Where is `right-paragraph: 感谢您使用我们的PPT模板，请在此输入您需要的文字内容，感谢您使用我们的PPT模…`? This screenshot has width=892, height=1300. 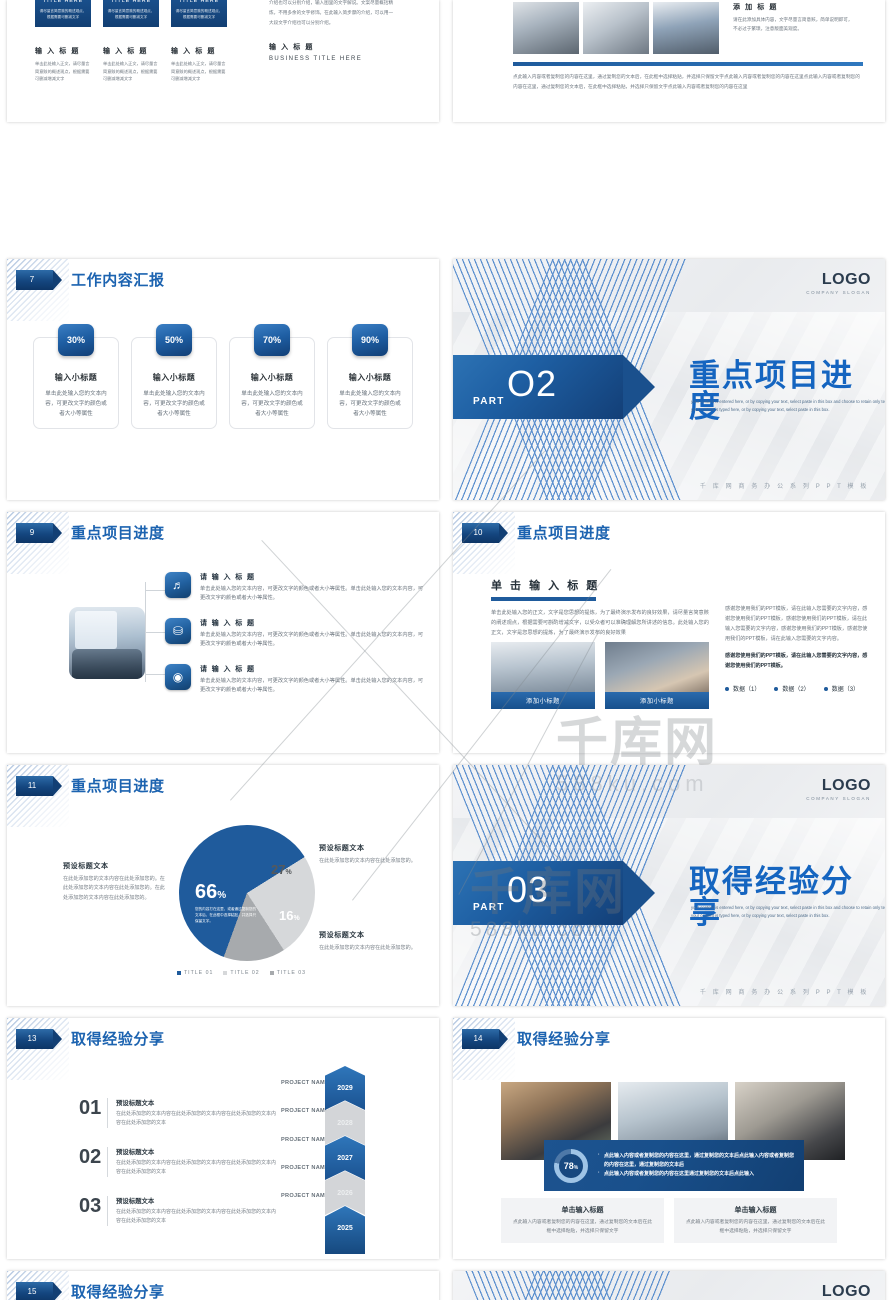 right-paragraph: 感谢您使用我们的PPT模板，请在此输入您需要的文字内容，感谢您使用我们的PPT模… is located at coordinates (796, 624).